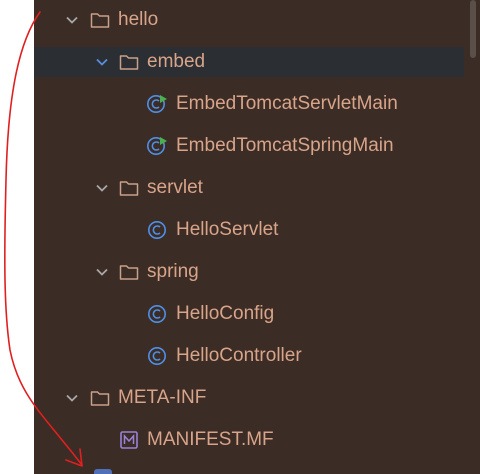  What do you see at coordinates (175, 187) in the screenshot?
I see `tree-item-label: servlet` at bounding box center [175, 187].